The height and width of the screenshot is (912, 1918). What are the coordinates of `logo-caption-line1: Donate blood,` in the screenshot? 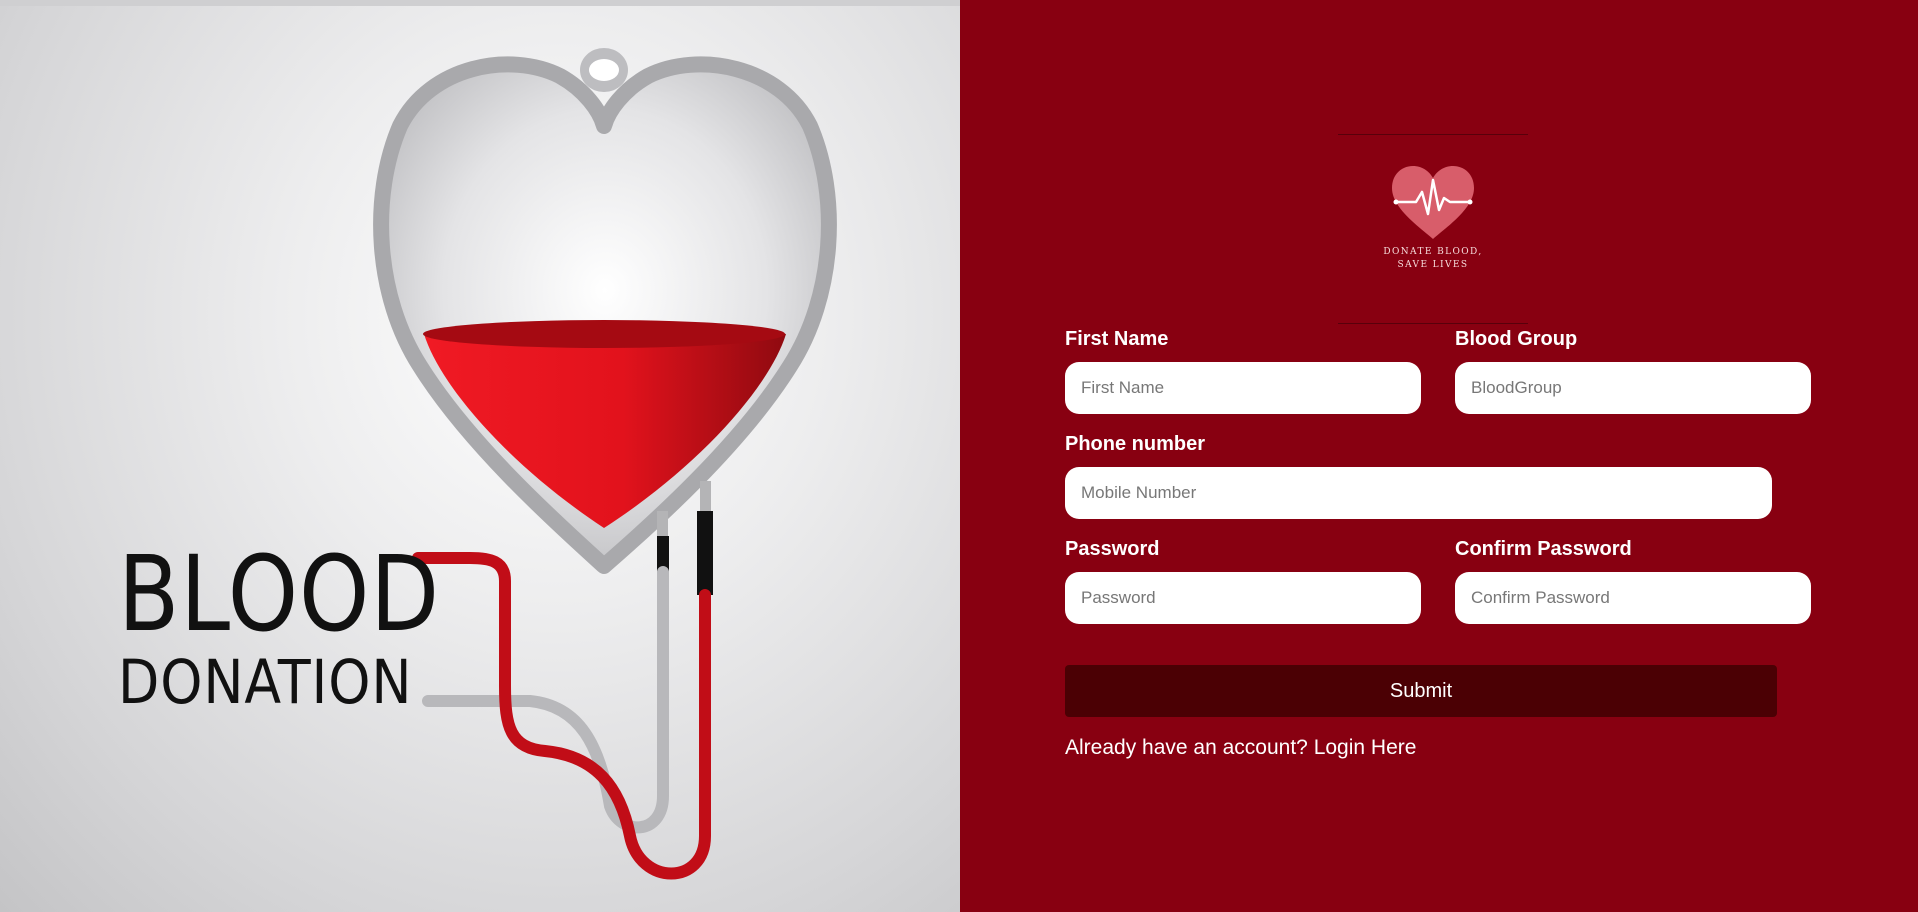 It's located at (1433, 252).